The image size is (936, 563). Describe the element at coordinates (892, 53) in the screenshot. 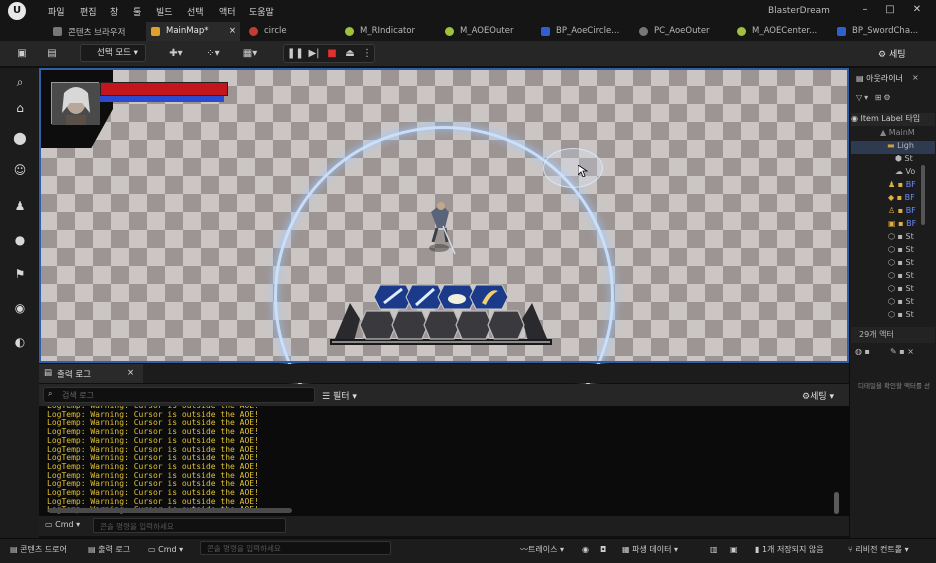

I see `settings-button: ⚙ 세팅` at that location.